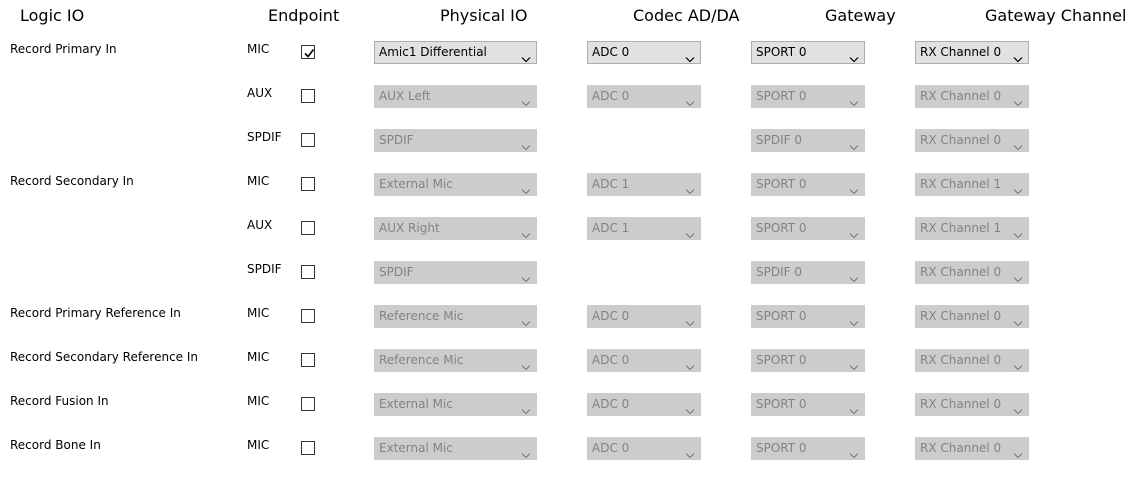 The width and height of the screenshot is (1133, 481). What do you see at coordinates (455, 96) in the screenshot?
I see `physical-io-dropdown: AUX Left` at bounding box center [455, 96].